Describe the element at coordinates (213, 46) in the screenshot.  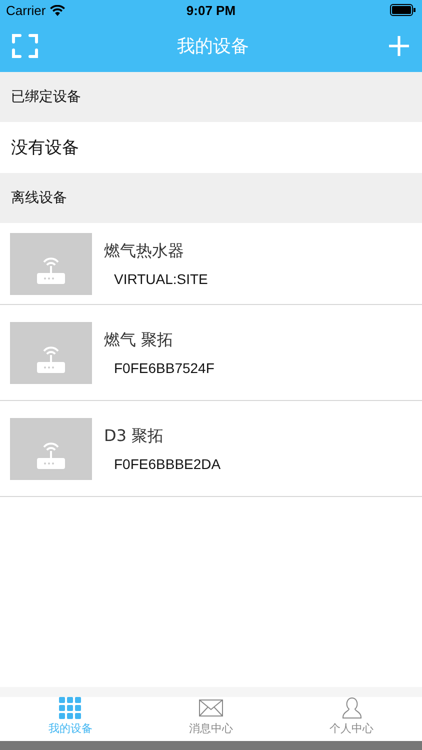
I see `page-title: 我的设备` at that location.